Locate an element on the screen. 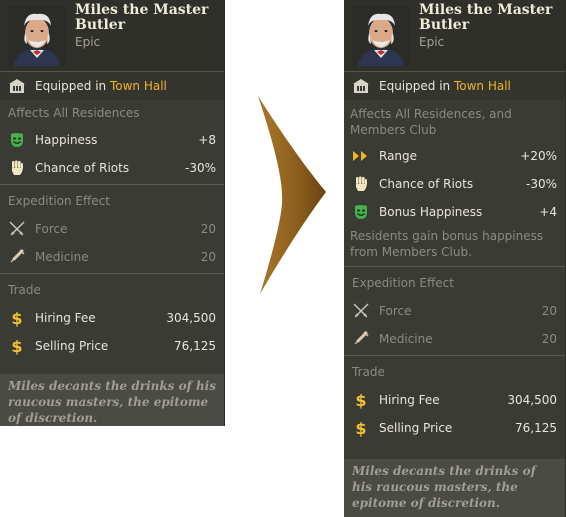 This screenshot has width=566, height=517. affects-label: Affects All Residences is located at coordinates (74, 113).